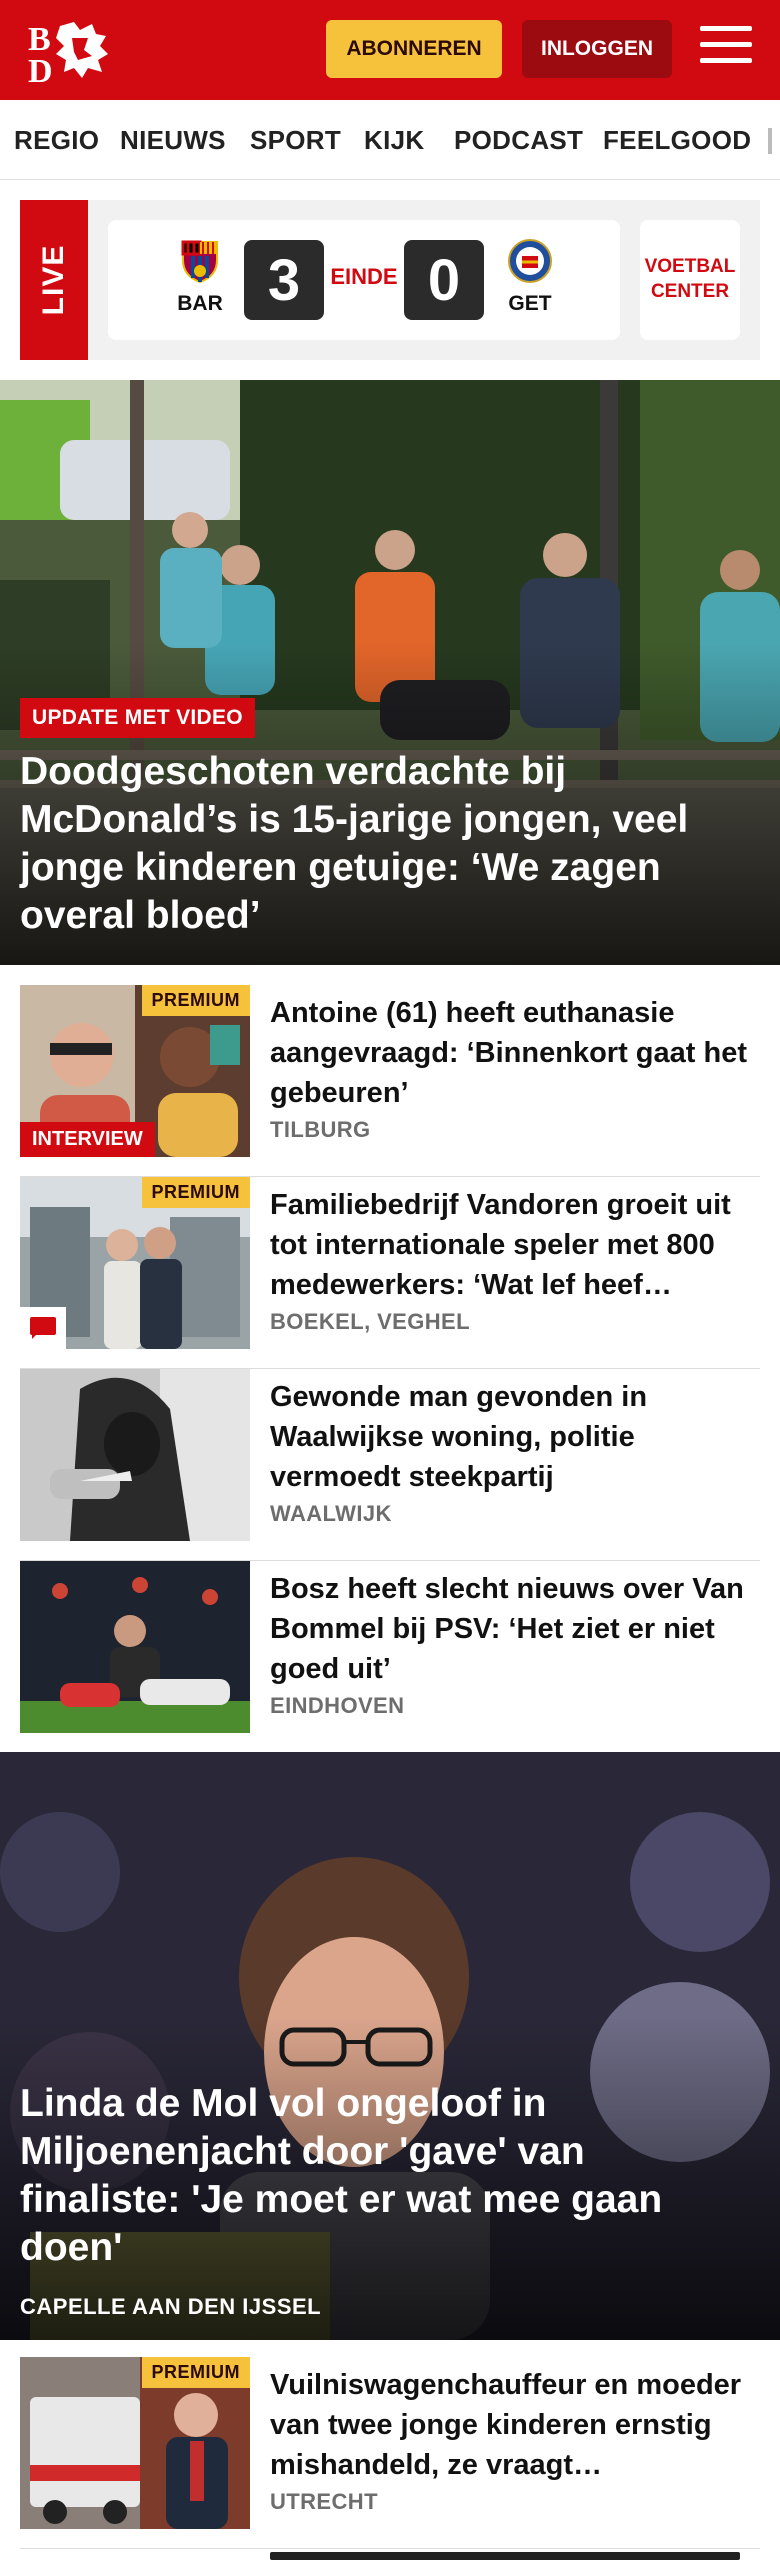 The image size is (780, 2560). What do you see at coordinates (71, 53) in the screenshot?
I see `bd-logo: B D` at bounding box center [71, 53].